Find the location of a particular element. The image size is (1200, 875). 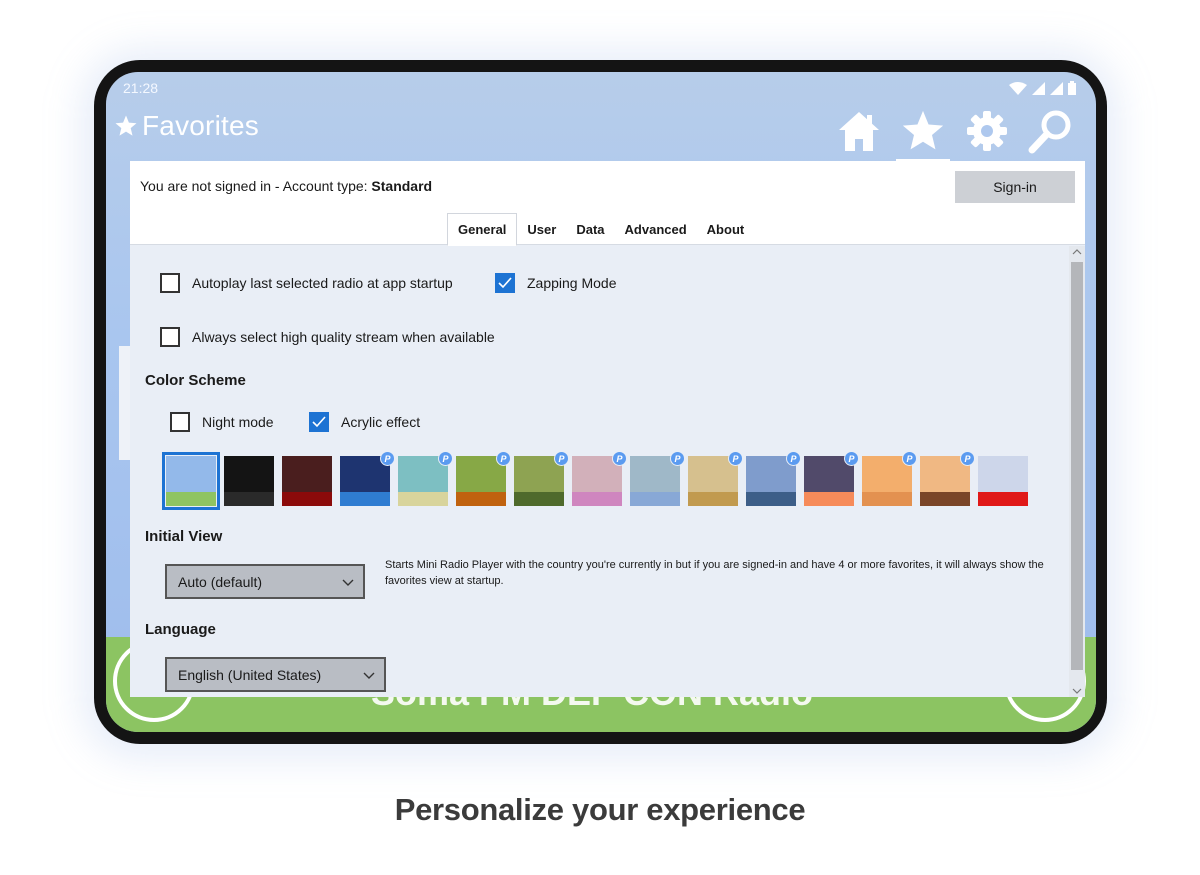

scrollbar-thumb is located at coordinates (1077, 466).